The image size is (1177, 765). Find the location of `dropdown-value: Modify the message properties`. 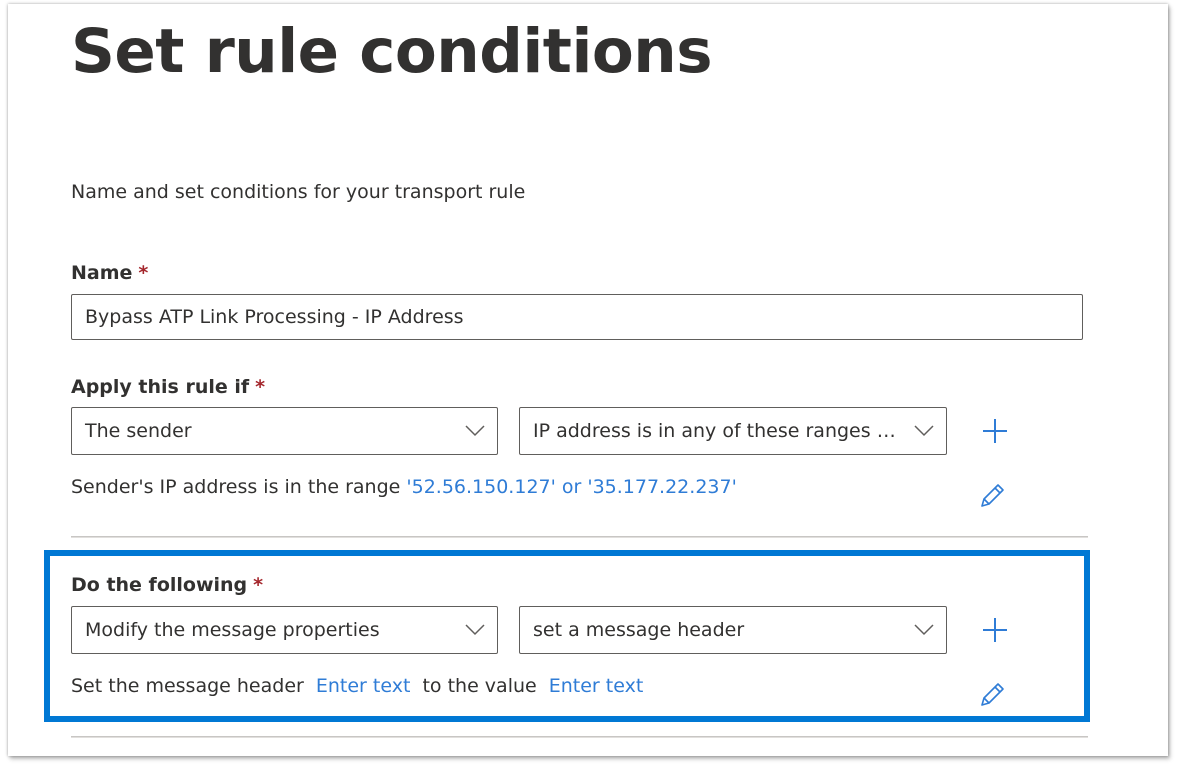

dropdown-value: Modify the message properties is located at coordinates (232, 630).